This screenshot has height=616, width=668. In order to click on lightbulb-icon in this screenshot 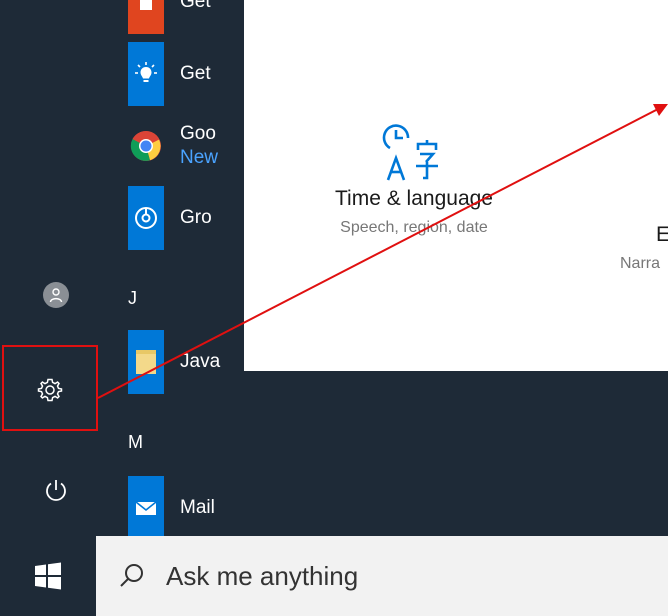, I will do `click(146, 72)`.